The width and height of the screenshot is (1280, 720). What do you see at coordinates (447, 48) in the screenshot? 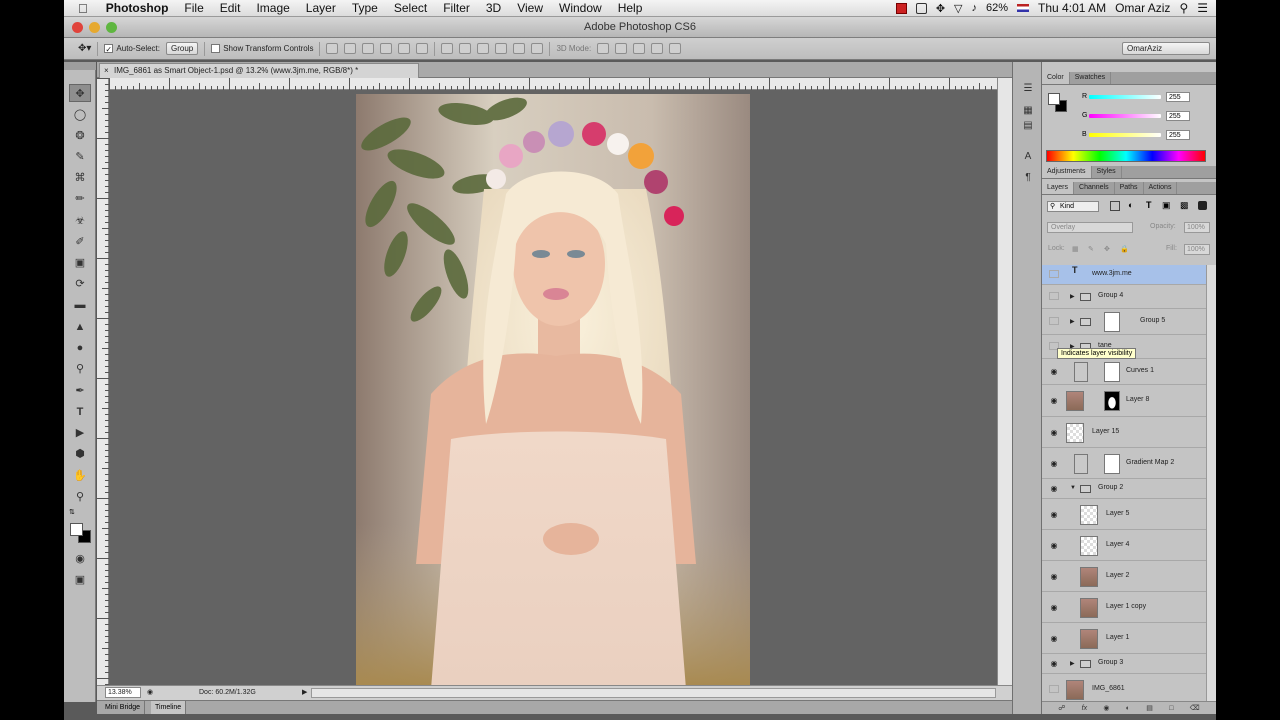
I see `distribute-top-icon` at bounding box center [447, 48].